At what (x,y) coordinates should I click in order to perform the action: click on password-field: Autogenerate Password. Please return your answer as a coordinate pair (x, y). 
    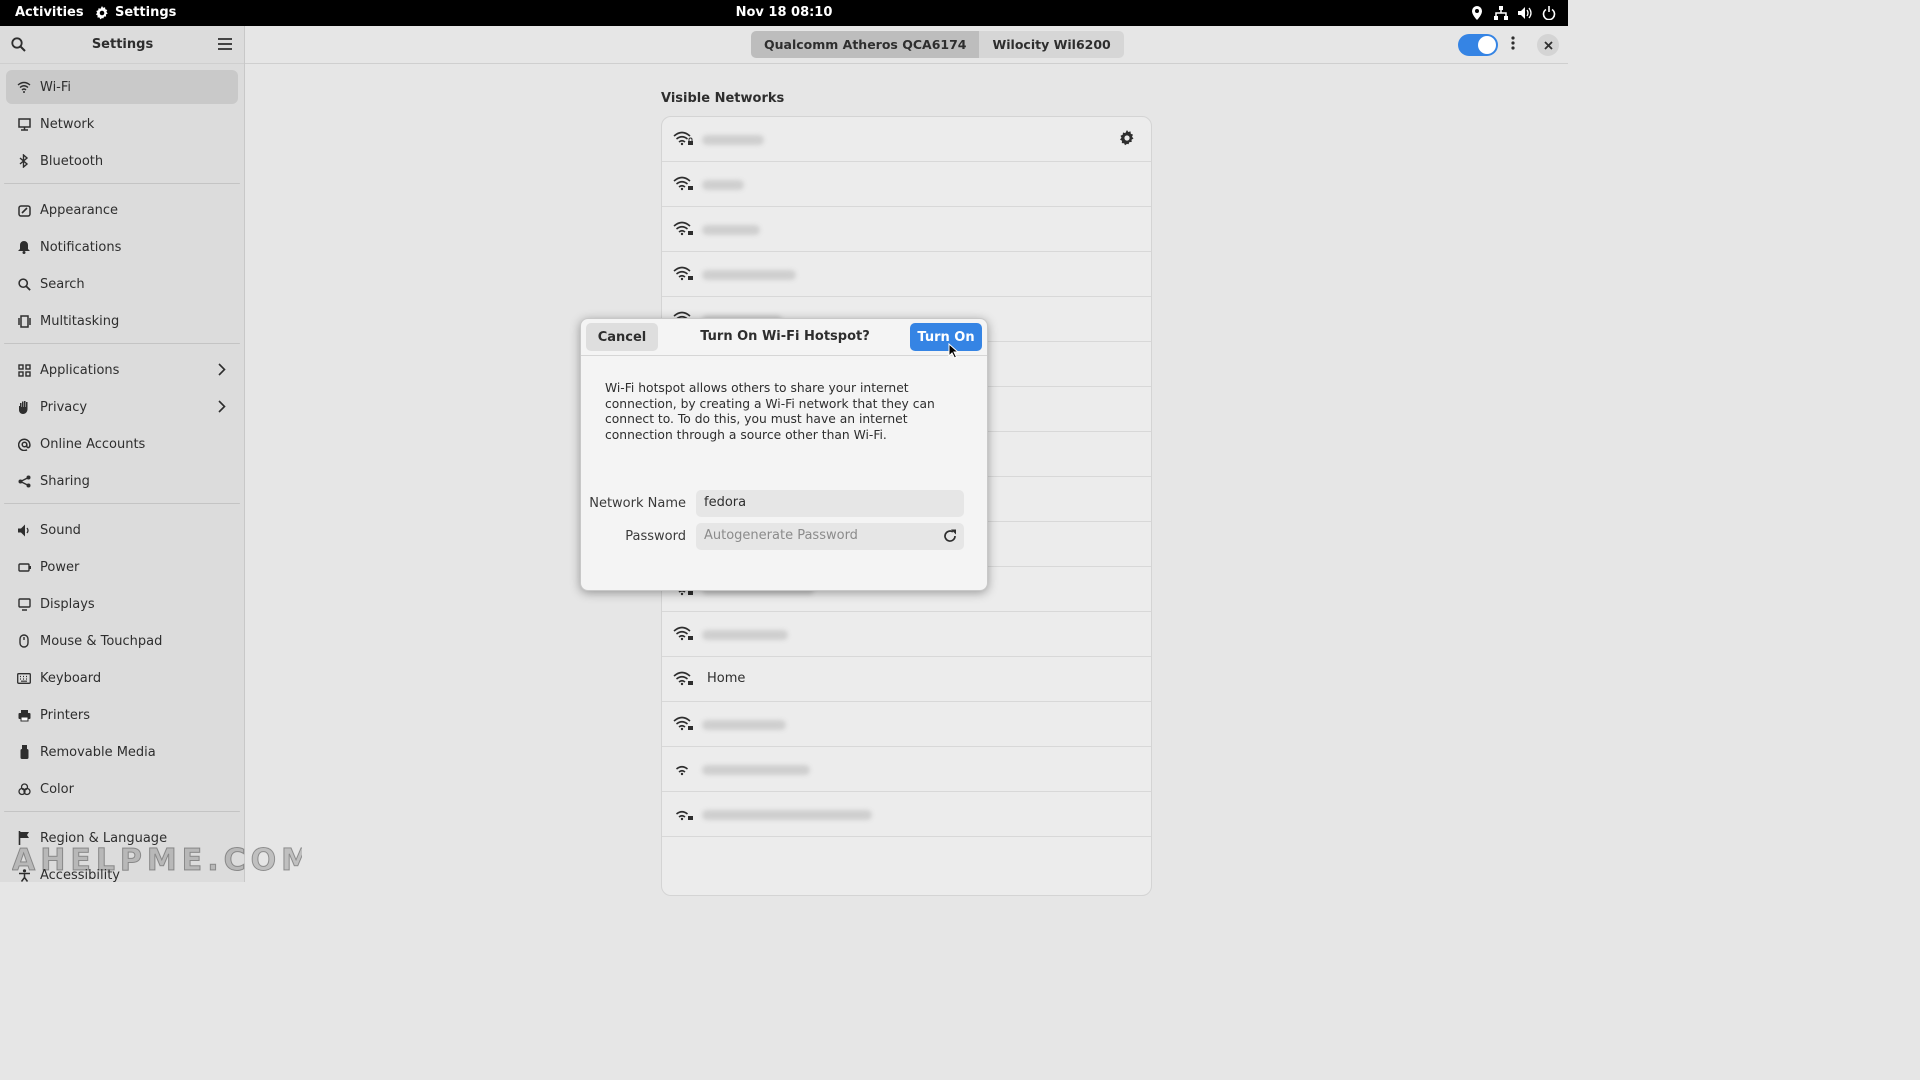
    Looking at the image, I should click on (830, 536).